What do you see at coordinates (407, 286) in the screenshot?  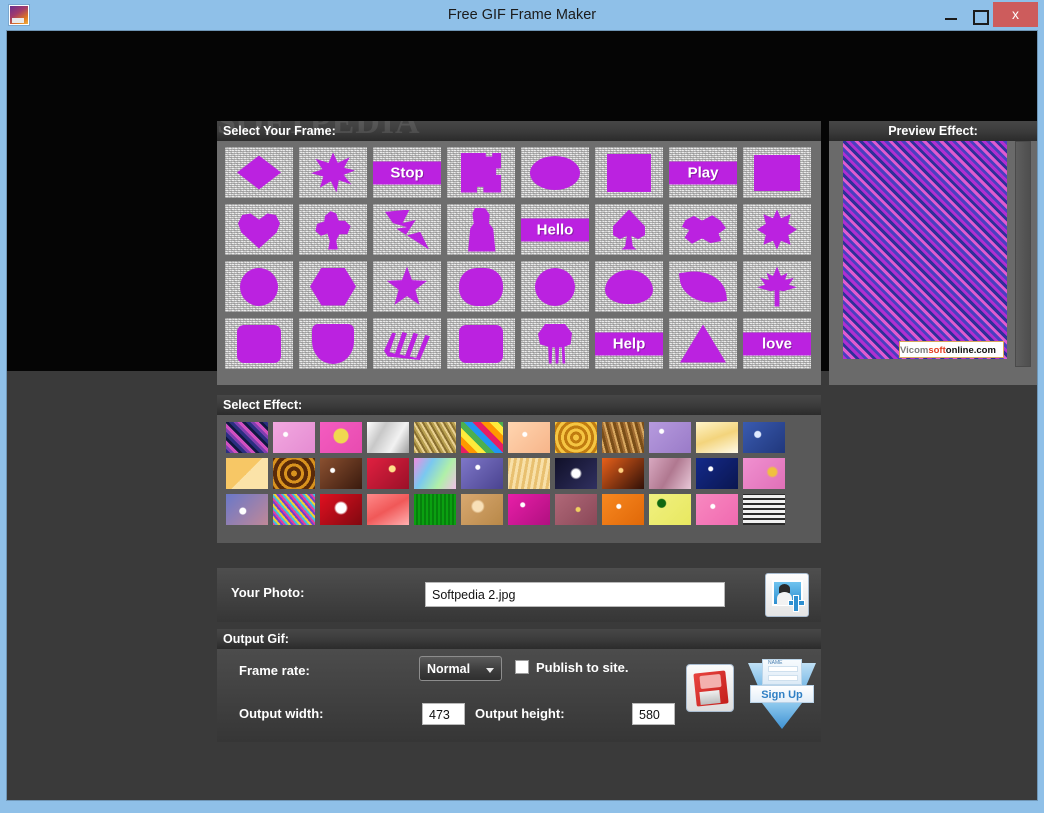 I see `frame-thumb-five-point-star` at bounding box center [407, 286].